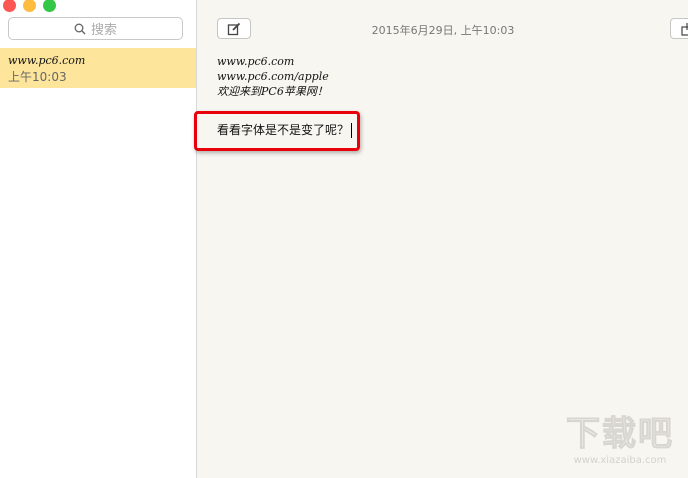 The width and height of the screenshot is (688, 478). I want to click on note-title: www.pc6.com, so click(47, 60).